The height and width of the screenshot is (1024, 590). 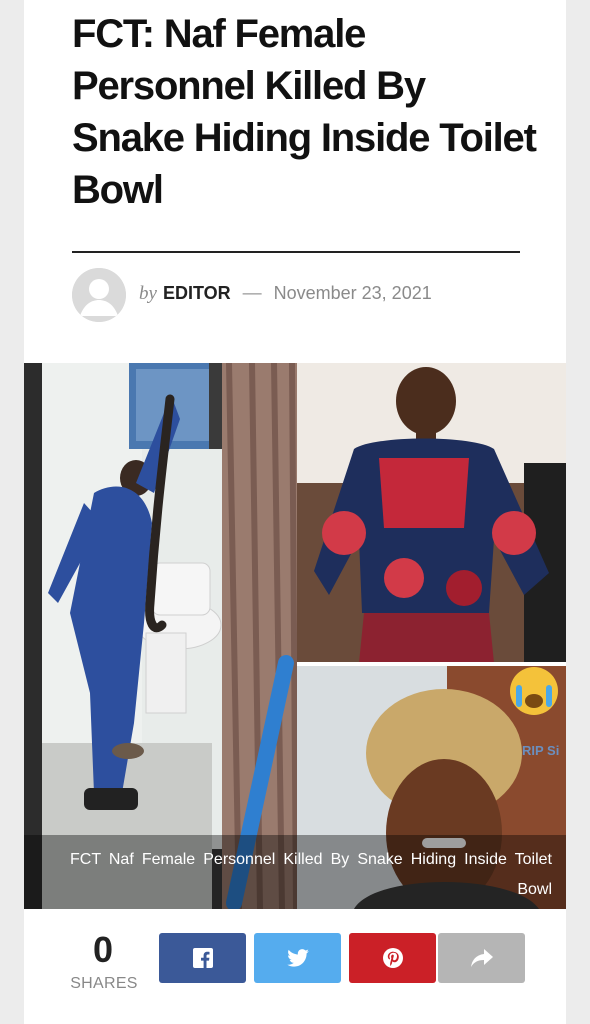 I want to click on title-divider, so click(x=296, y=252).